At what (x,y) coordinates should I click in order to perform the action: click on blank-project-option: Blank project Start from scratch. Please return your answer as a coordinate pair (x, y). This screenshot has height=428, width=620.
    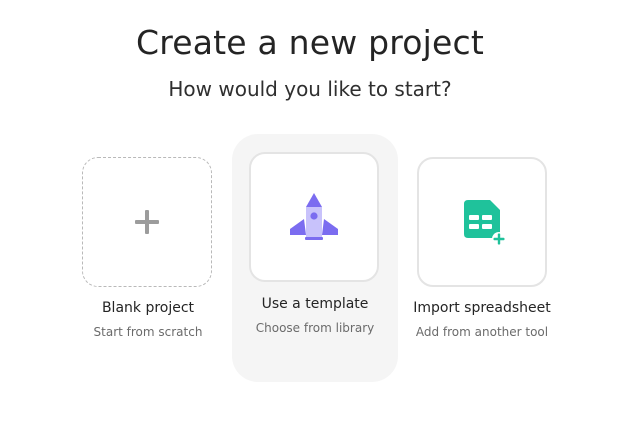
    Looking at the image, I should click on (148, 250).